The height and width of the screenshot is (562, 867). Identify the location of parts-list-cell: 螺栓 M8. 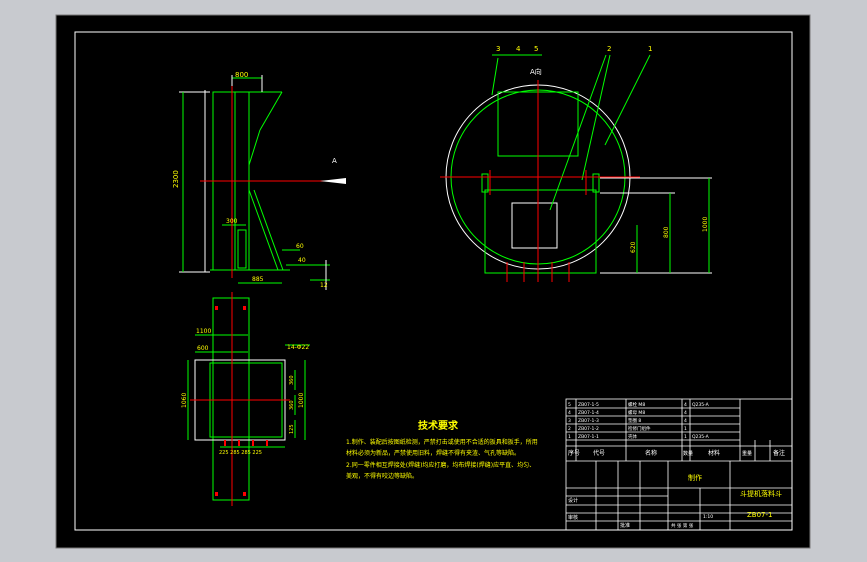
(636, 404).